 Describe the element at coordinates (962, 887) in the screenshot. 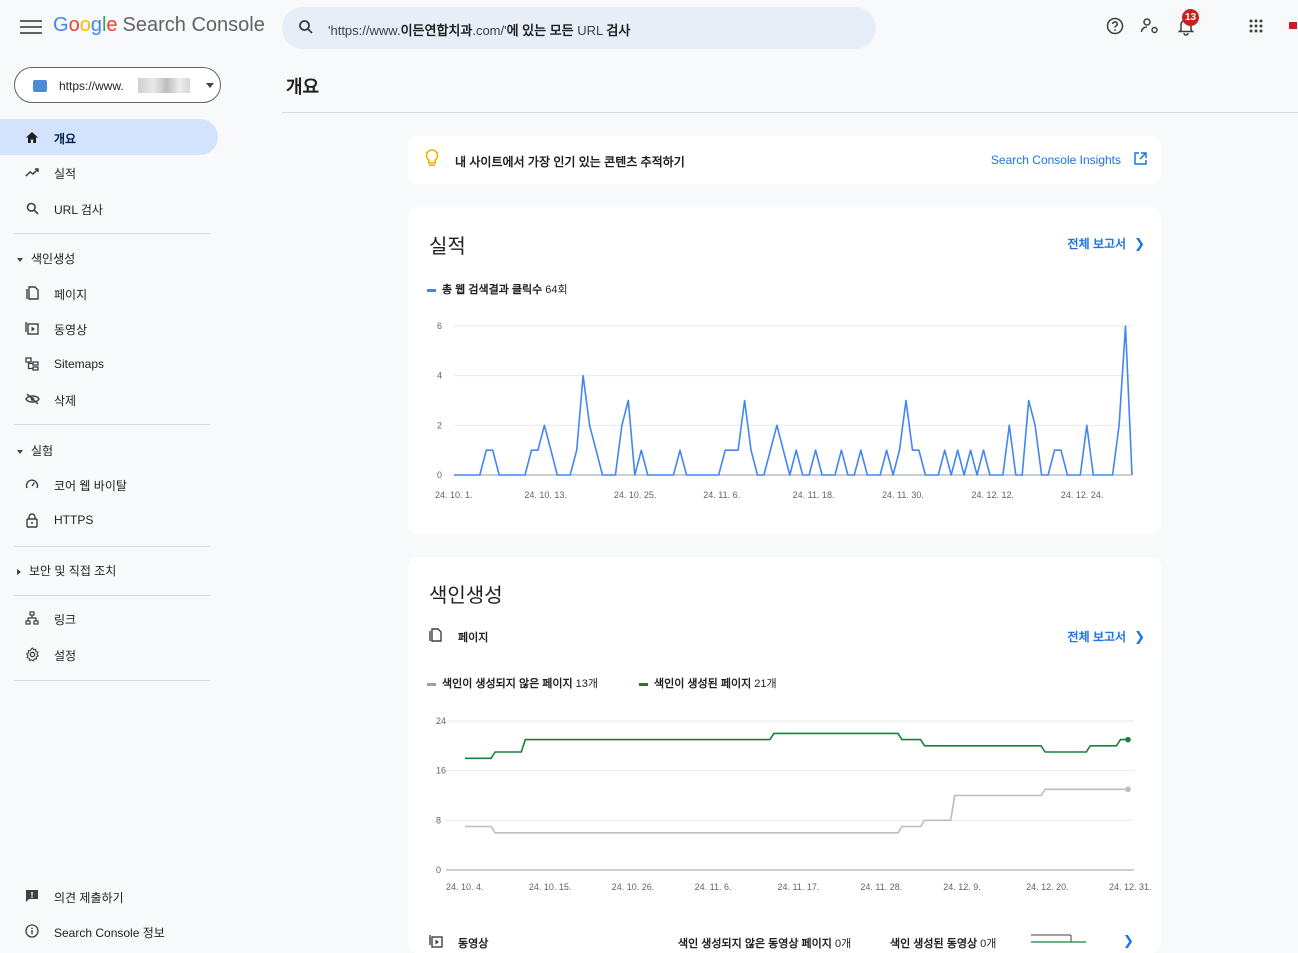

I see `x-tick-label: 24. 12. 9.` at that location.